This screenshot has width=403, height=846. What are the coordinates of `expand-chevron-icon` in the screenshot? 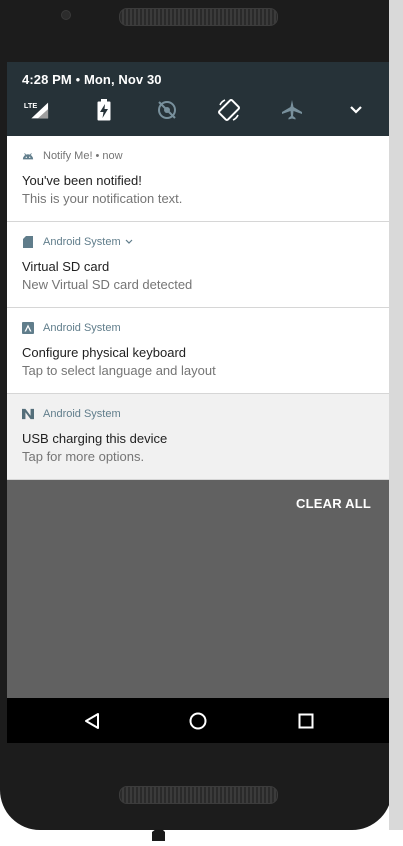 It's located at (356, 110).